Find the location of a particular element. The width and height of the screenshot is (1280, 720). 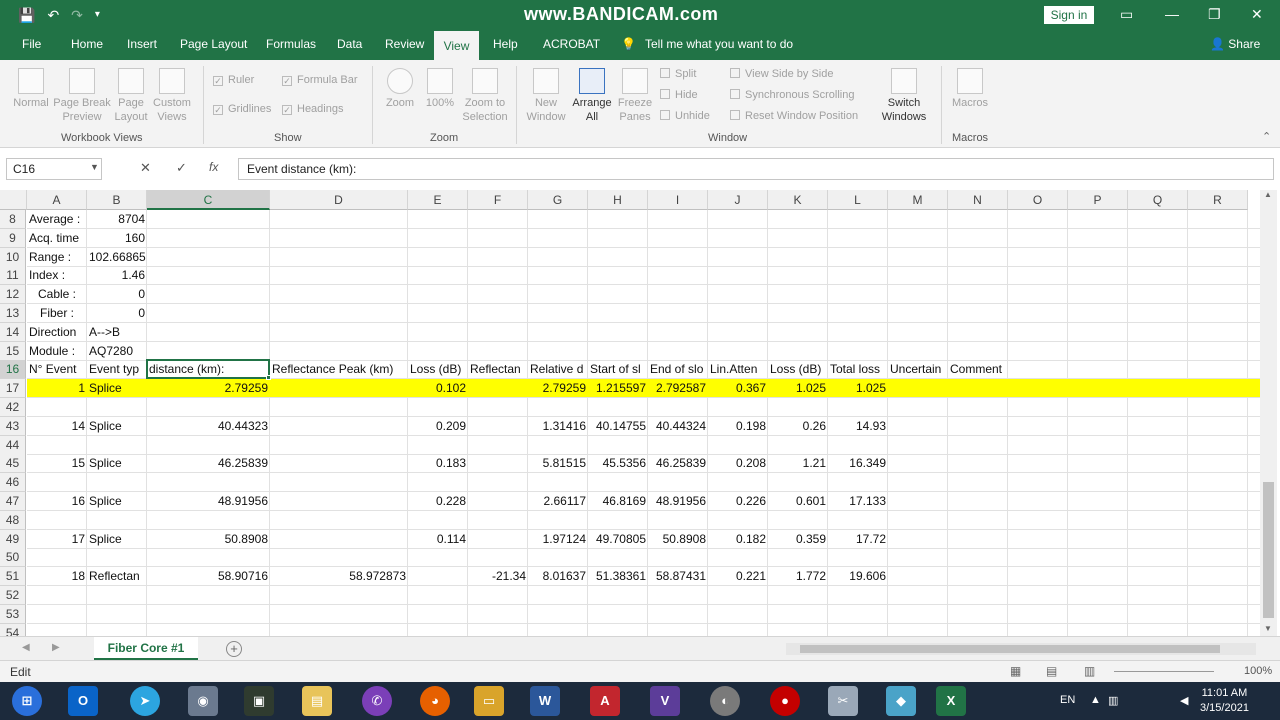

cell-b45: Splice is located at coordinates (117, 463).